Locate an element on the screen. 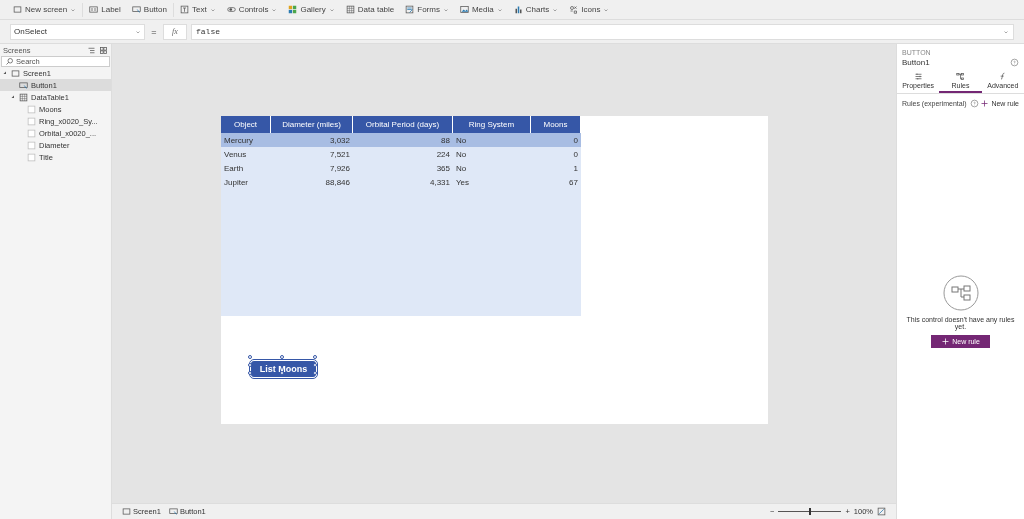  toolbar-button: Controls is located at coordinates (252, 9).